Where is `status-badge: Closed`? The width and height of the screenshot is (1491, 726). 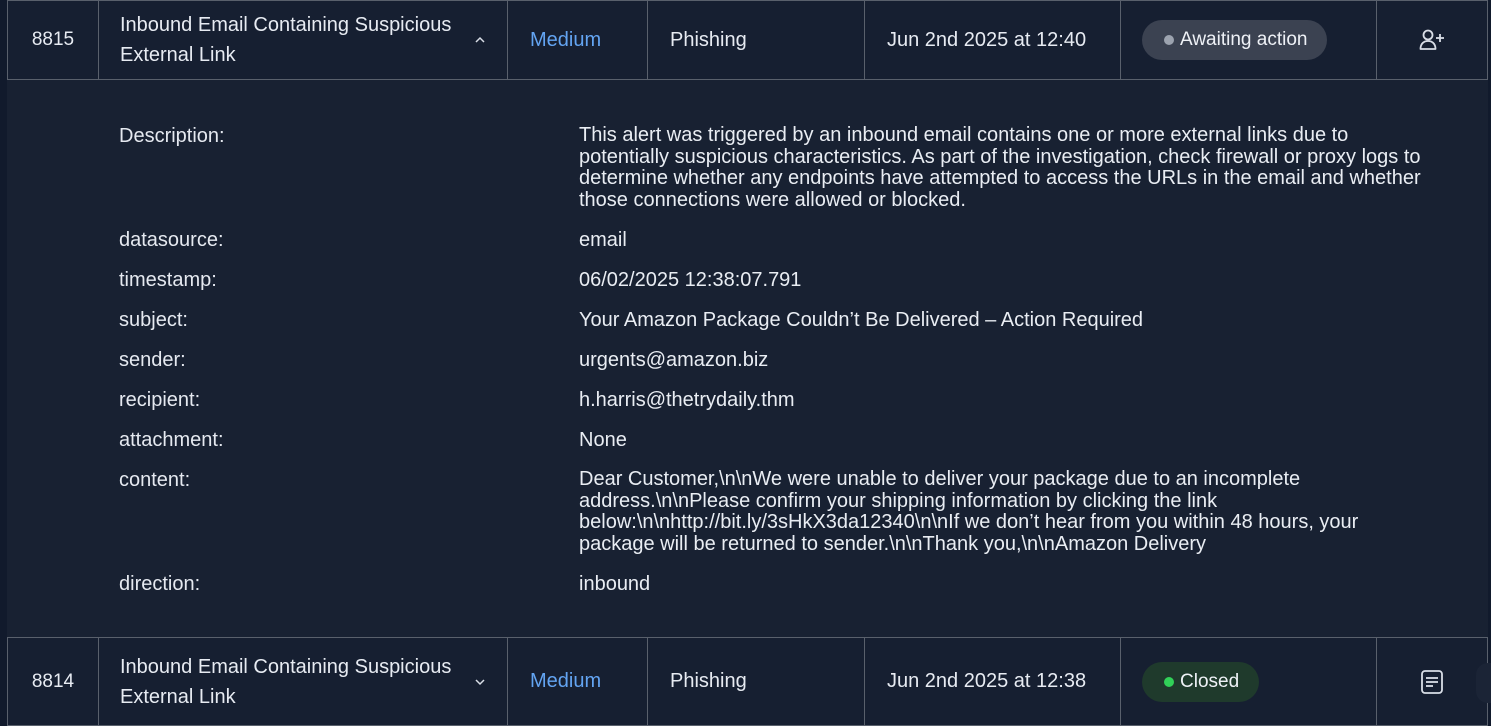 status-badge: Closed is located at coordinates (1201, 681).